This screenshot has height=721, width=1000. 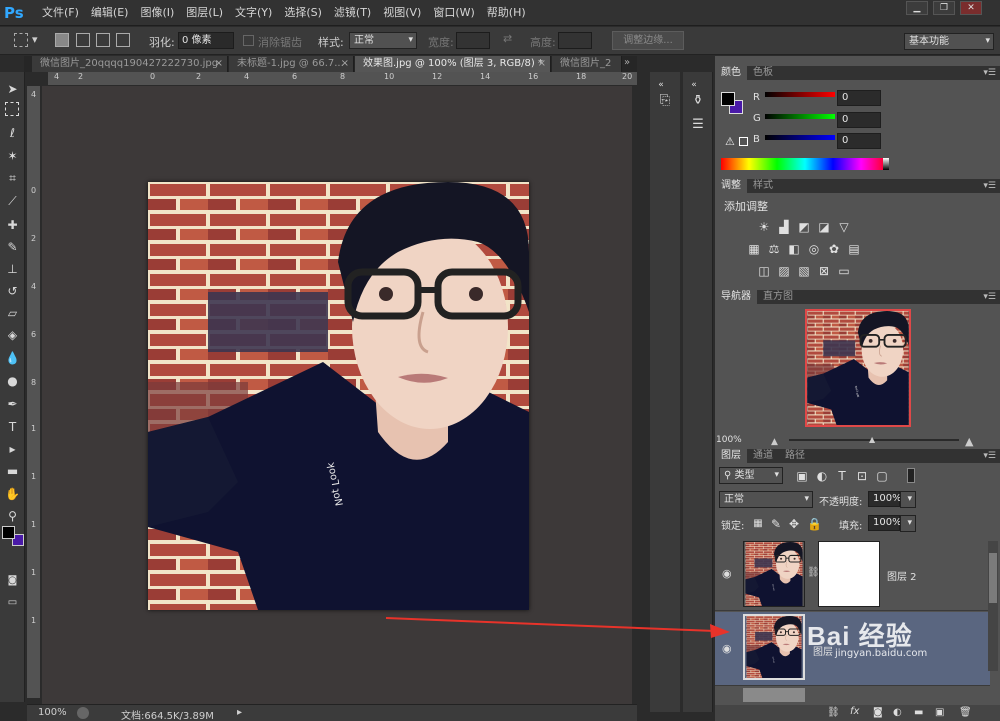 What do you see at coordinates (402, 13) in the screenshot?
I see `menu-view: 视图(V)` at bounding box center [402, 13].